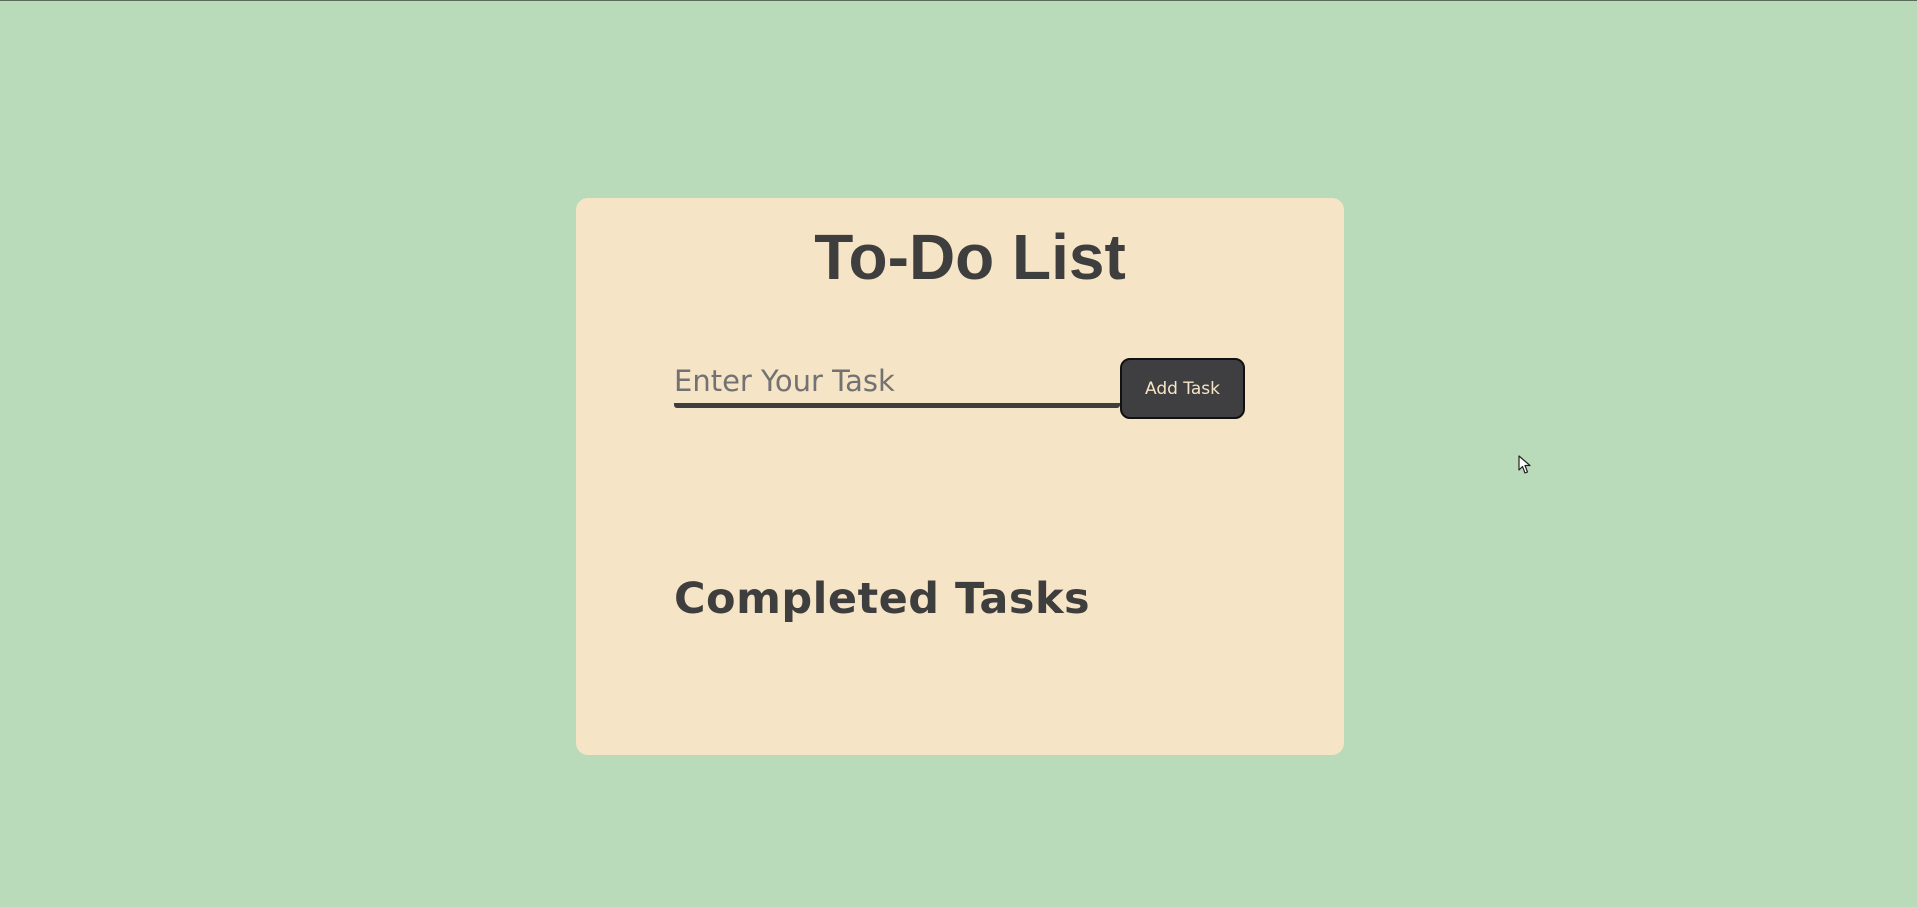 The width and height of the screenshot is (1917, 907). What do you see at coordinates (897, 383) in the screenshot?
I see `task-input` at bounding box center [897, 383].